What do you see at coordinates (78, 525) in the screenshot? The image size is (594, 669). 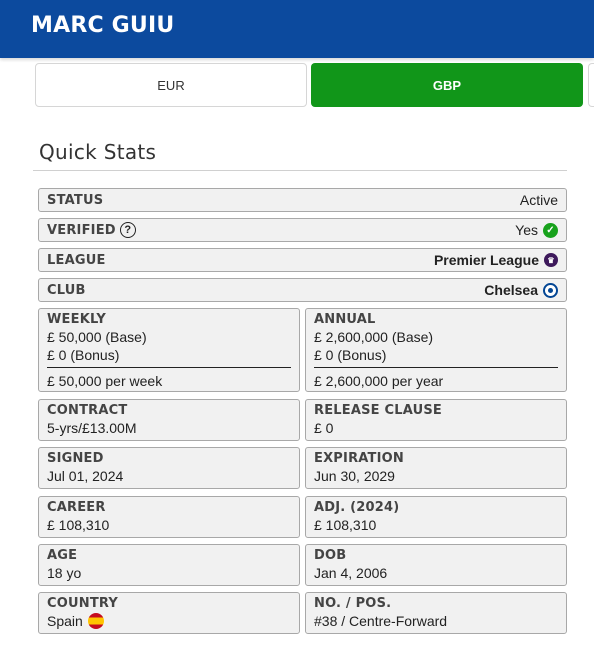 I see `career-value: £ 108,310` at bounding box center [78, 525].